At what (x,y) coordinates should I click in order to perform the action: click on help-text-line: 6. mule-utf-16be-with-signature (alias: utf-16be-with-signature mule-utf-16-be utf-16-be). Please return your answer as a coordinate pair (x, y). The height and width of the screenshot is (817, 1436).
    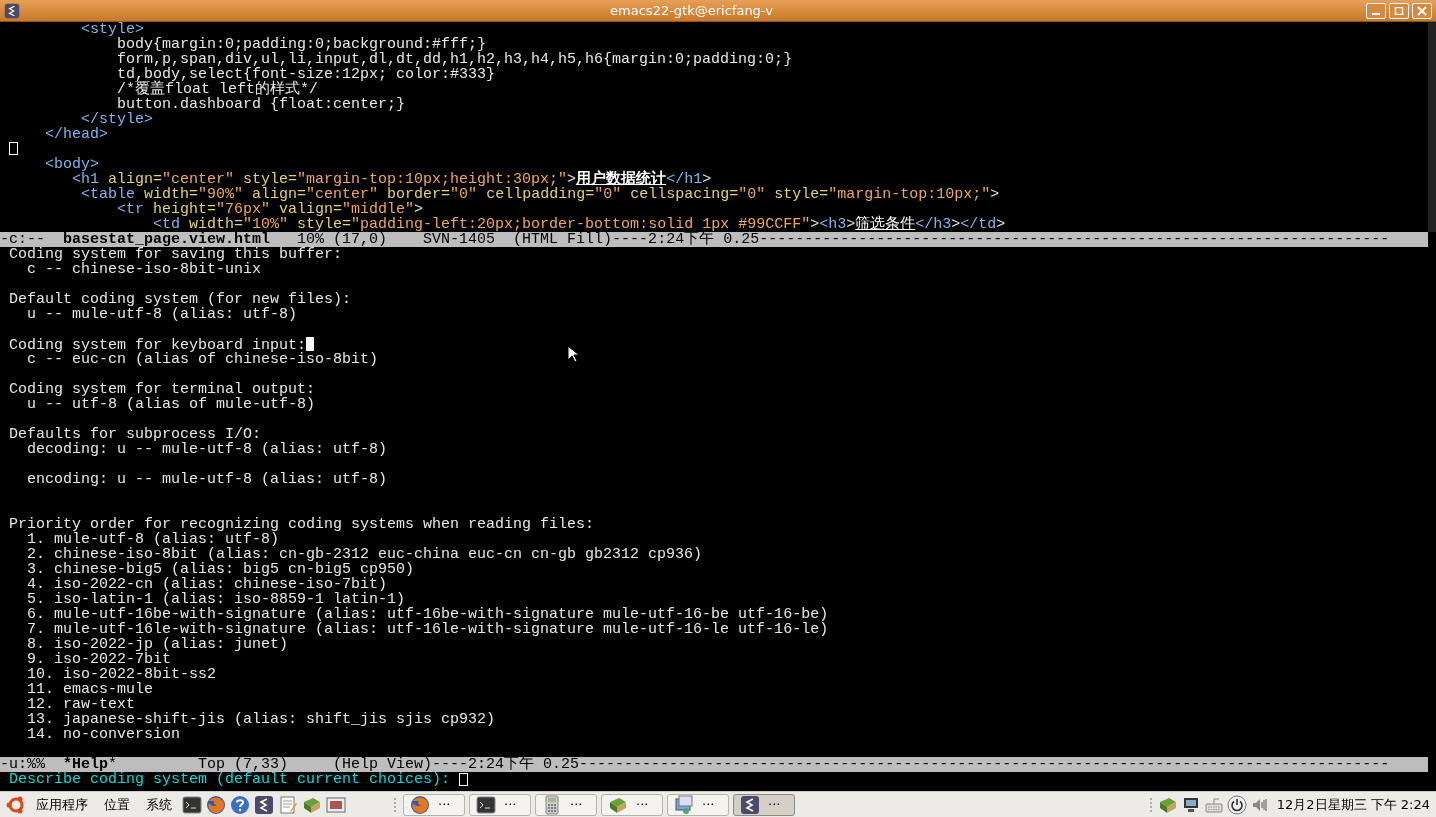
    Looking at the image, I should click on (427, 614).